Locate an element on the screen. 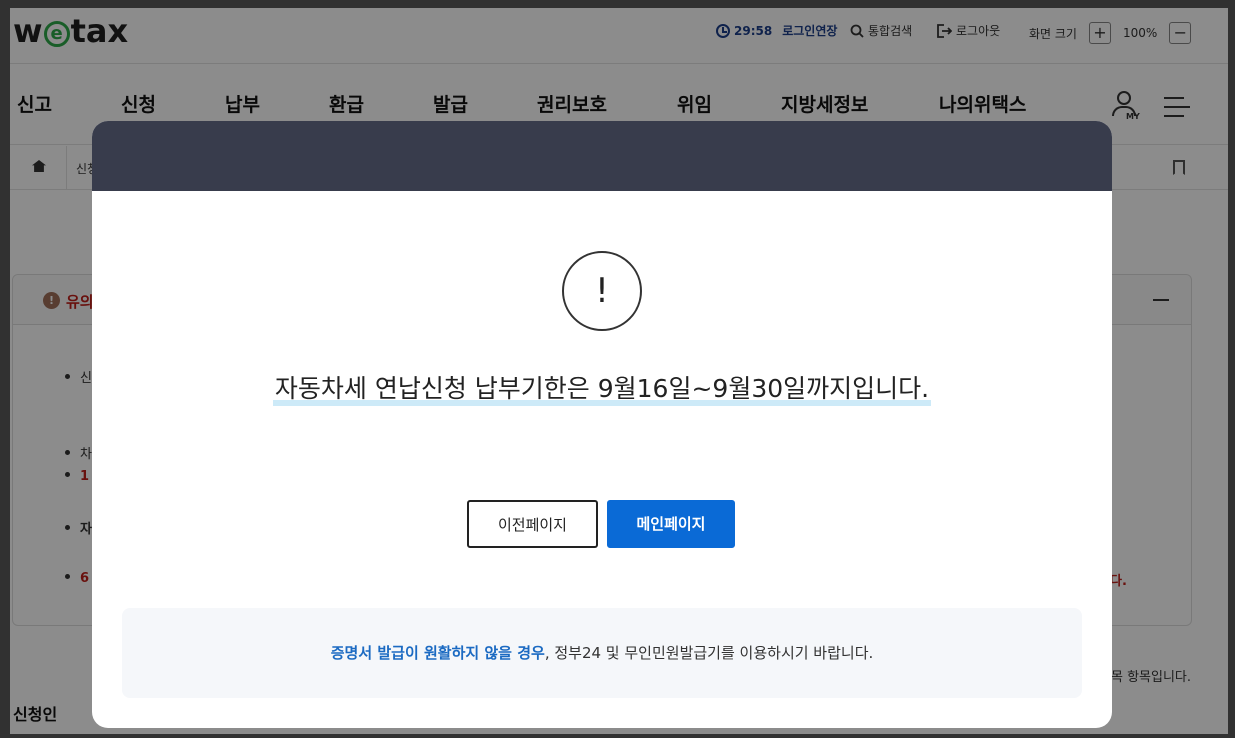 The width and height of the screenshot is (1235, 738). modal-message: 자동차세 연납신청 납부기한은 9월16일~9월30일까지입니다. is located at coordinates (602, 387).